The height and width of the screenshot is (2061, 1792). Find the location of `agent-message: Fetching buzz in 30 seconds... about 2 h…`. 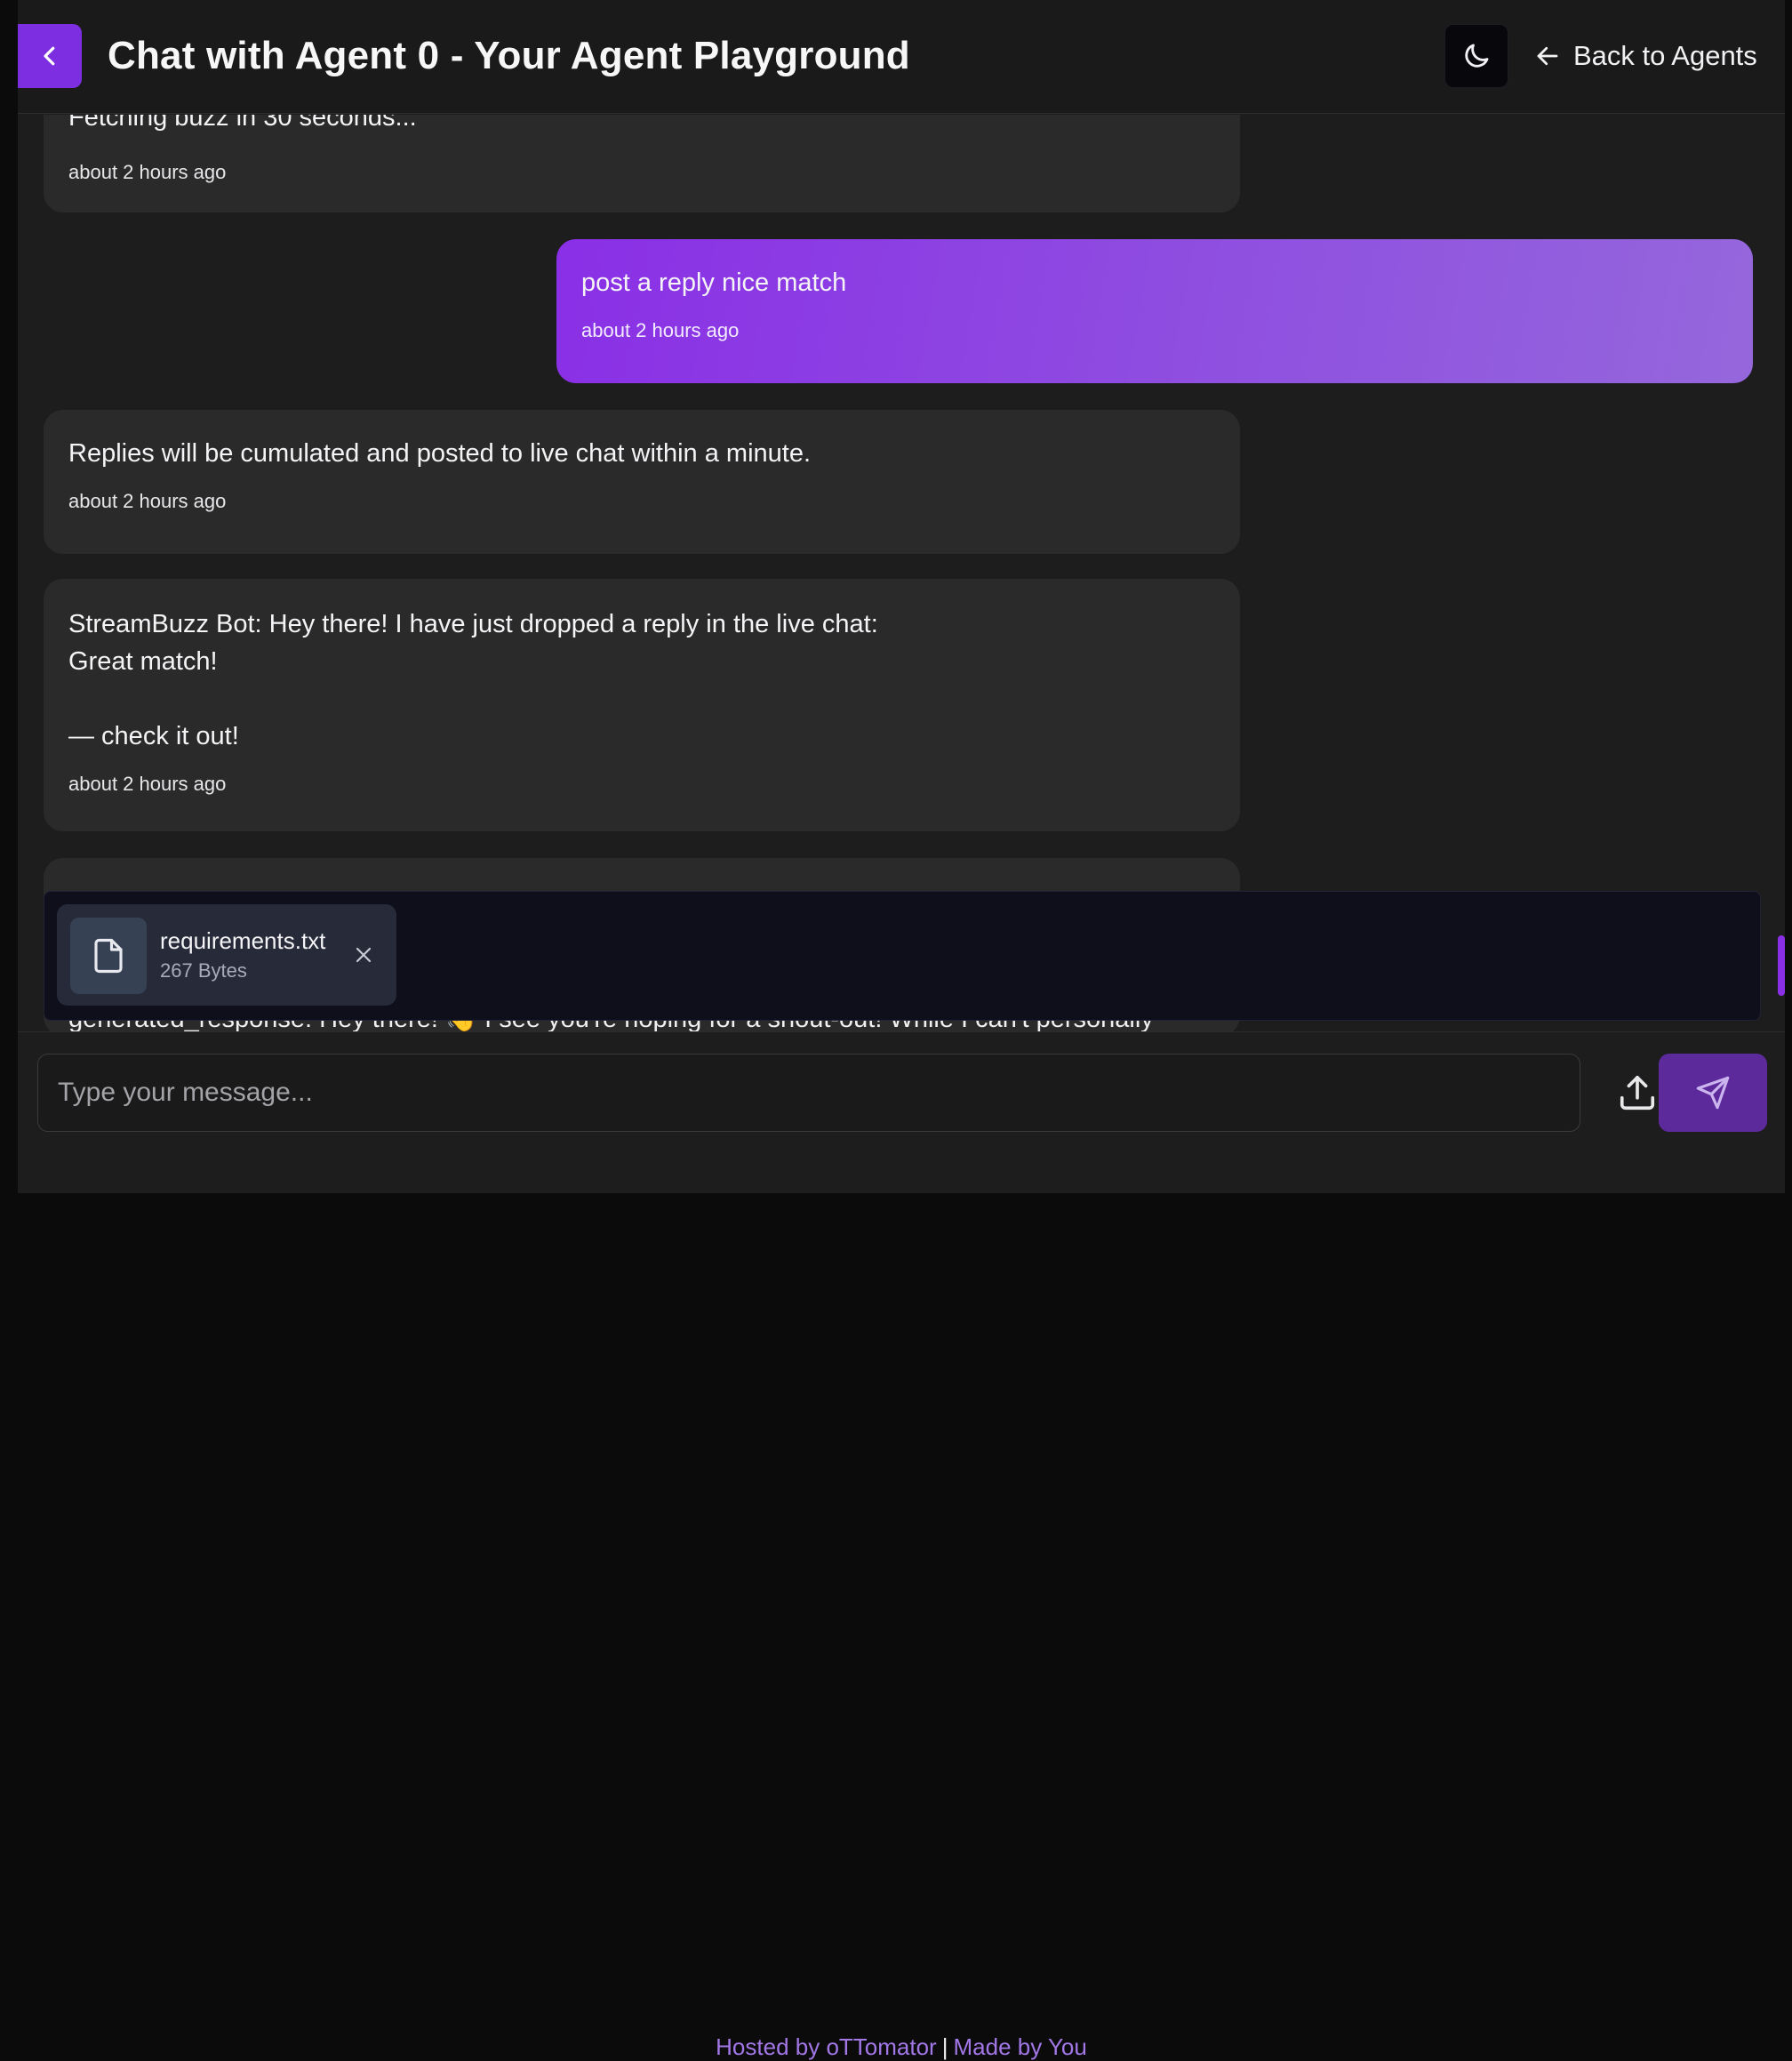

agent-message: Fetching buzz in 30 seconds... about 2 h… is located at coordinates (642, 164).